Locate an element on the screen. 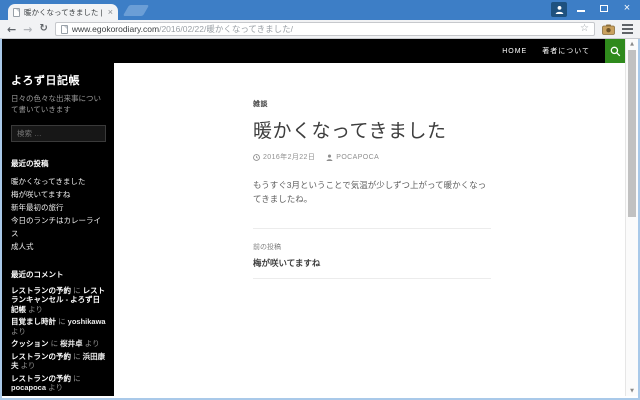 This screenshot has height=400, width=640. minimize-button is located at coordinates (581, 8).